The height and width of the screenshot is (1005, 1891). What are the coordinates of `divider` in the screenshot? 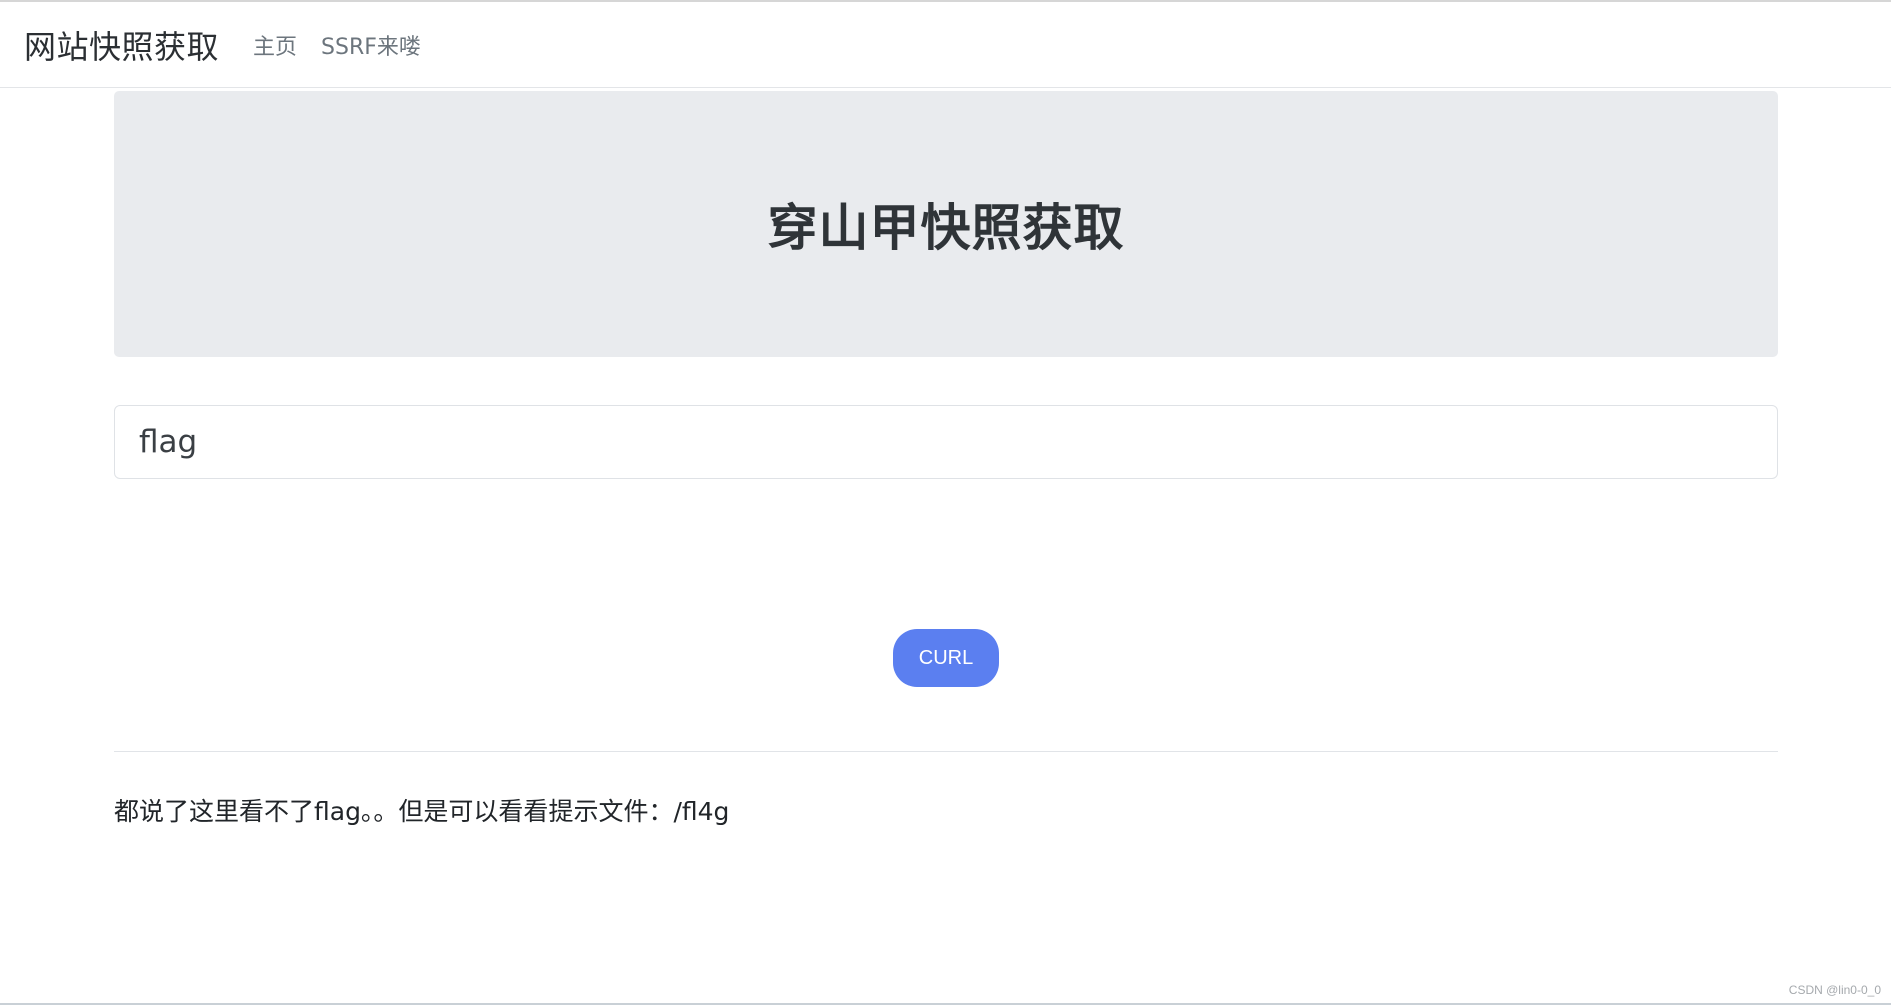 It's located at (946, 751).